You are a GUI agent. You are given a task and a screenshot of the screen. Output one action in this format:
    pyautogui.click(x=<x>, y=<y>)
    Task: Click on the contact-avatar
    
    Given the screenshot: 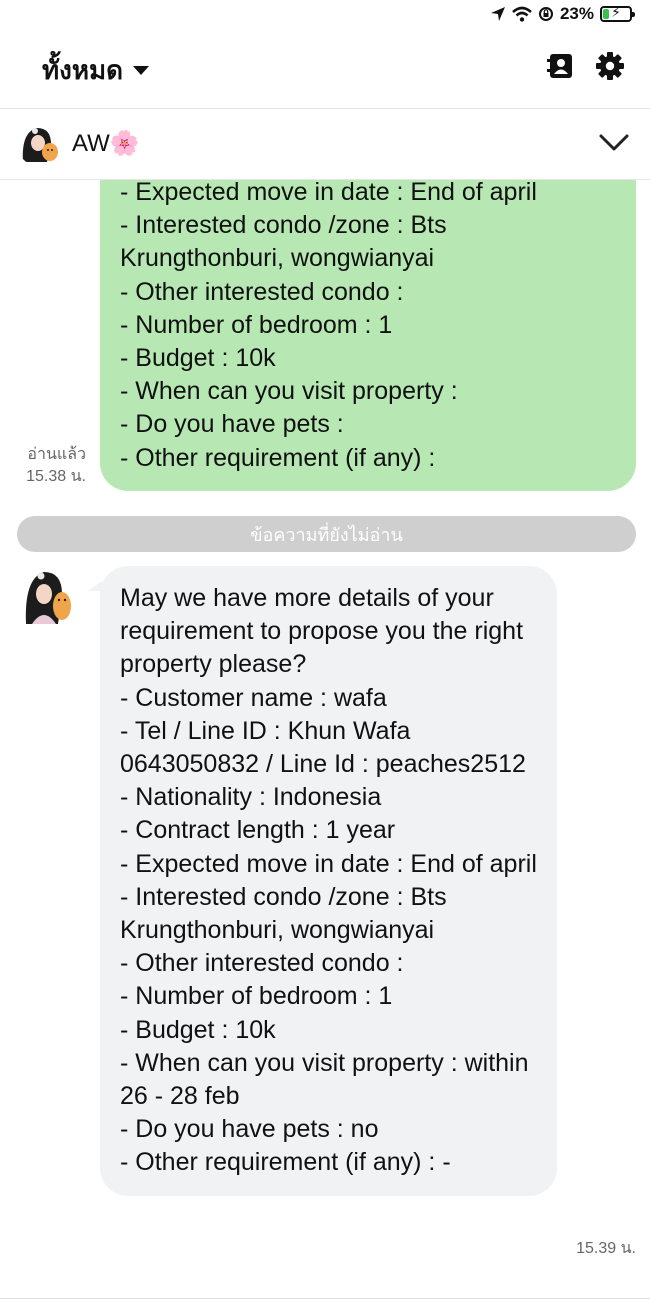 What is the action you would take?
    pyautogui.click(x=39, y=144)
    